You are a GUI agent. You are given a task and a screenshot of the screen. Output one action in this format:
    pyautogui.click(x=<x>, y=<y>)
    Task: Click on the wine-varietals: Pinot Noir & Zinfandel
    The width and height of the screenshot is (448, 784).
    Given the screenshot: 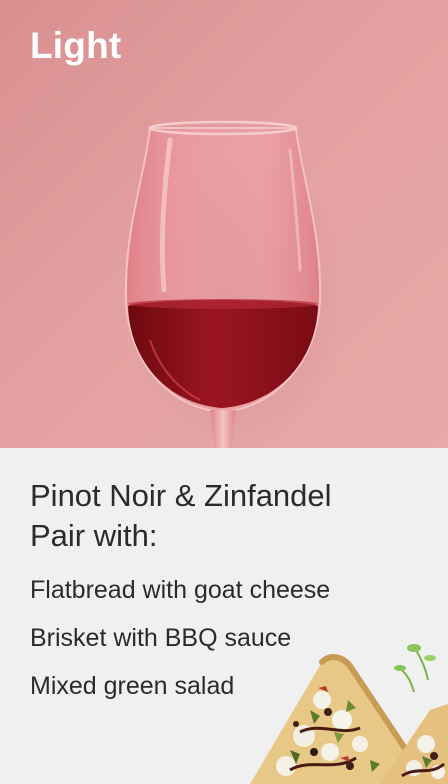 What is the action you would take?
    pyautogui.click(x=181, y=495)
    